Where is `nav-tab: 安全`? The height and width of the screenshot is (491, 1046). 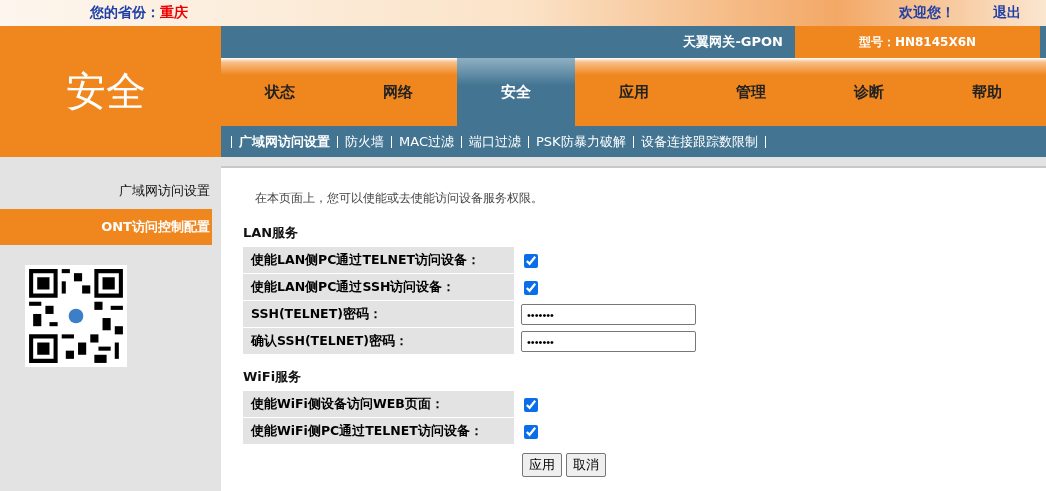 nav-tab: 安全 is located at coordinates (515, 92).